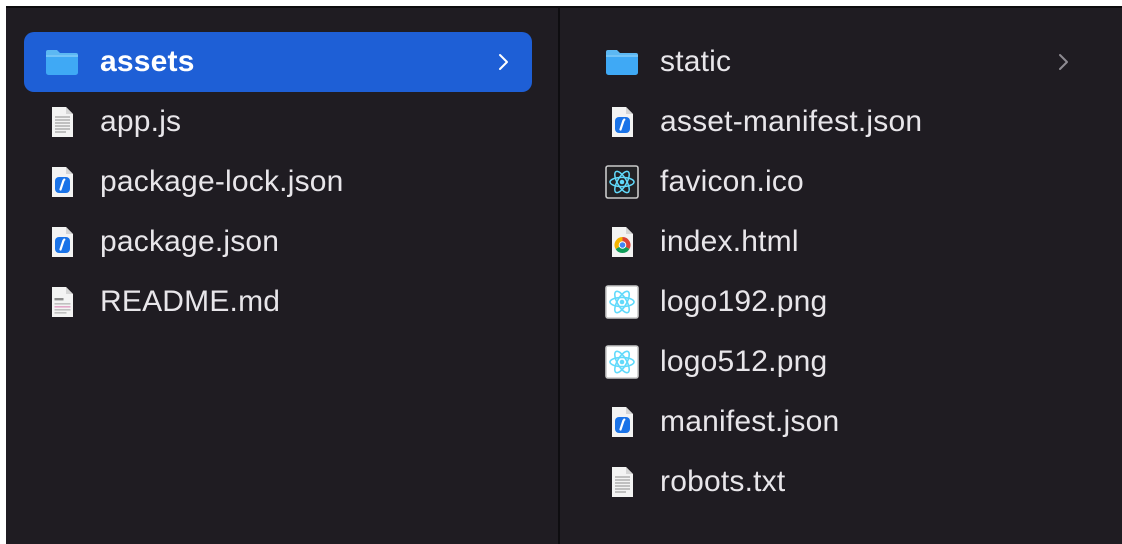 The width and height of the screenshot is (1122, 544). What do you see at coordinates (744, 301) in the screenshot?
I see `list-item-label: logo192.png` at bounding box center [744, 301].